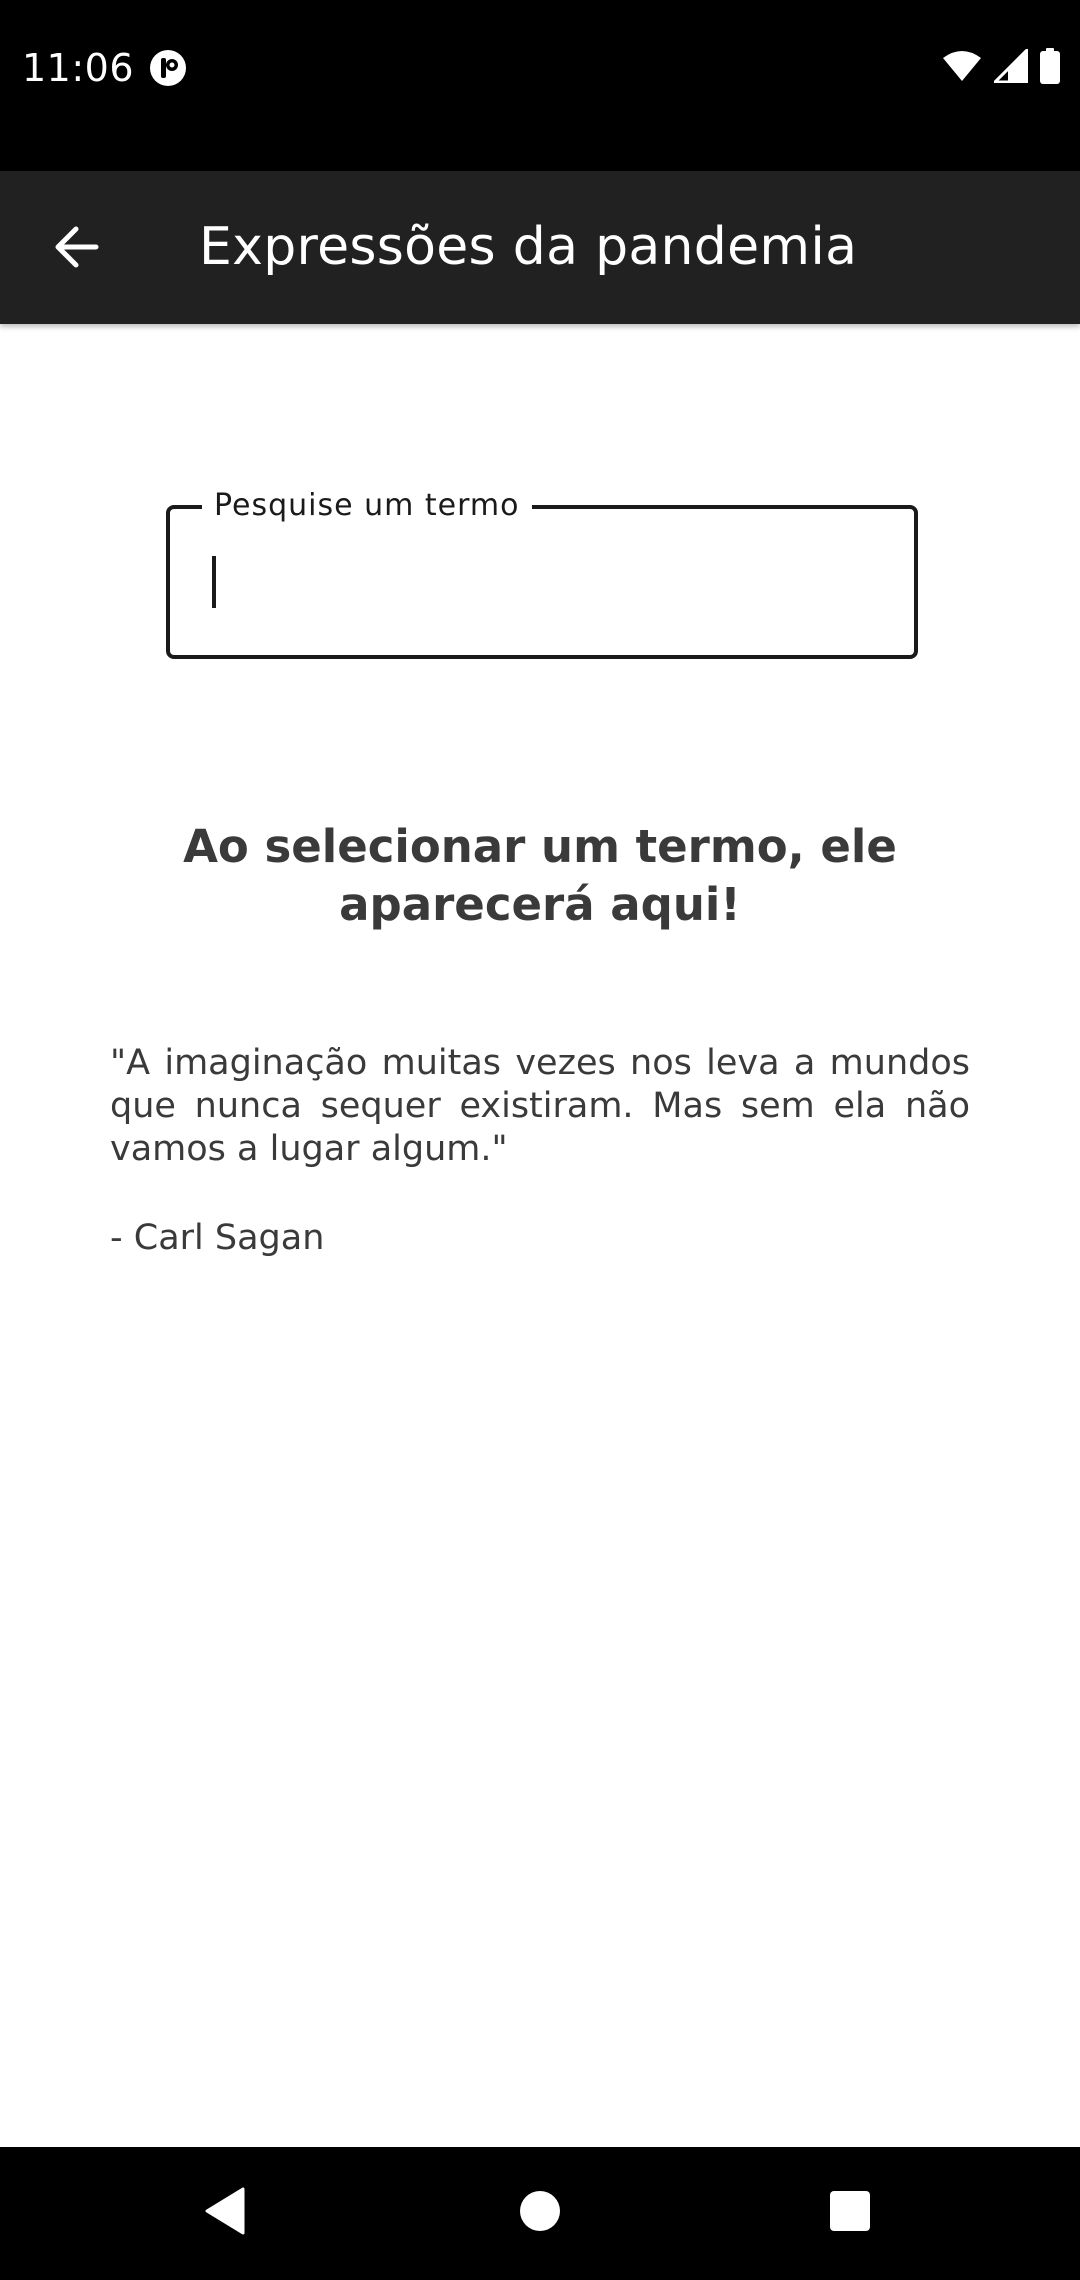 The height and width of the screenshot is (2280, 1080). I want to click on nav-back-button, so click(225, 2213).